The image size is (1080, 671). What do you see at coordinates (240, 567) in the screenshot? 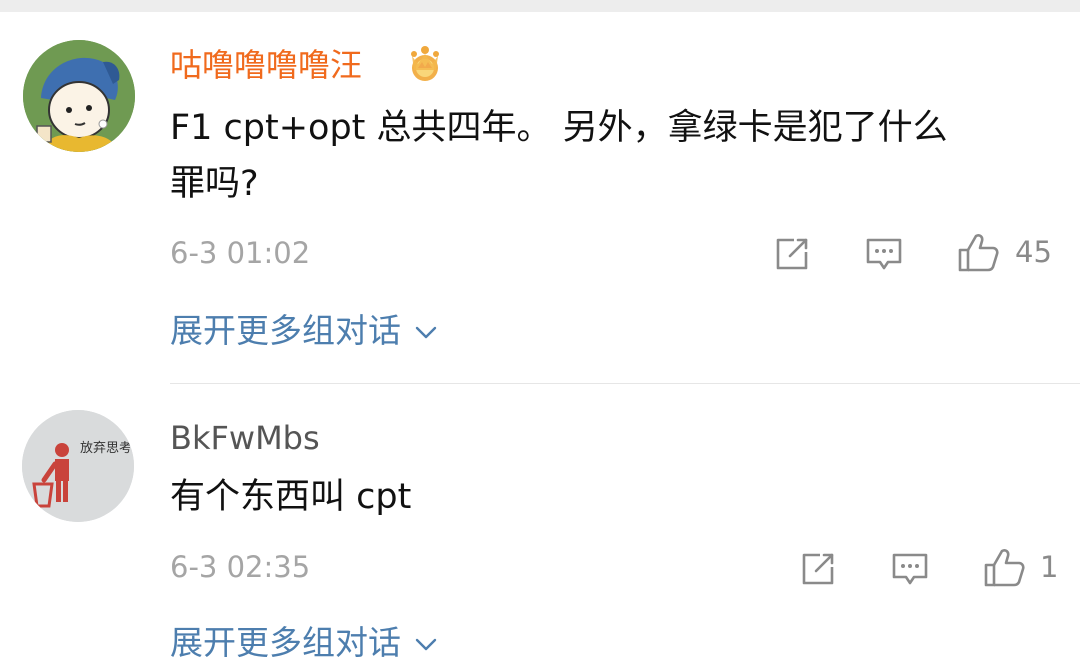
I see `timestamp: 6-3 02:35` at bounding box center [240, 567].